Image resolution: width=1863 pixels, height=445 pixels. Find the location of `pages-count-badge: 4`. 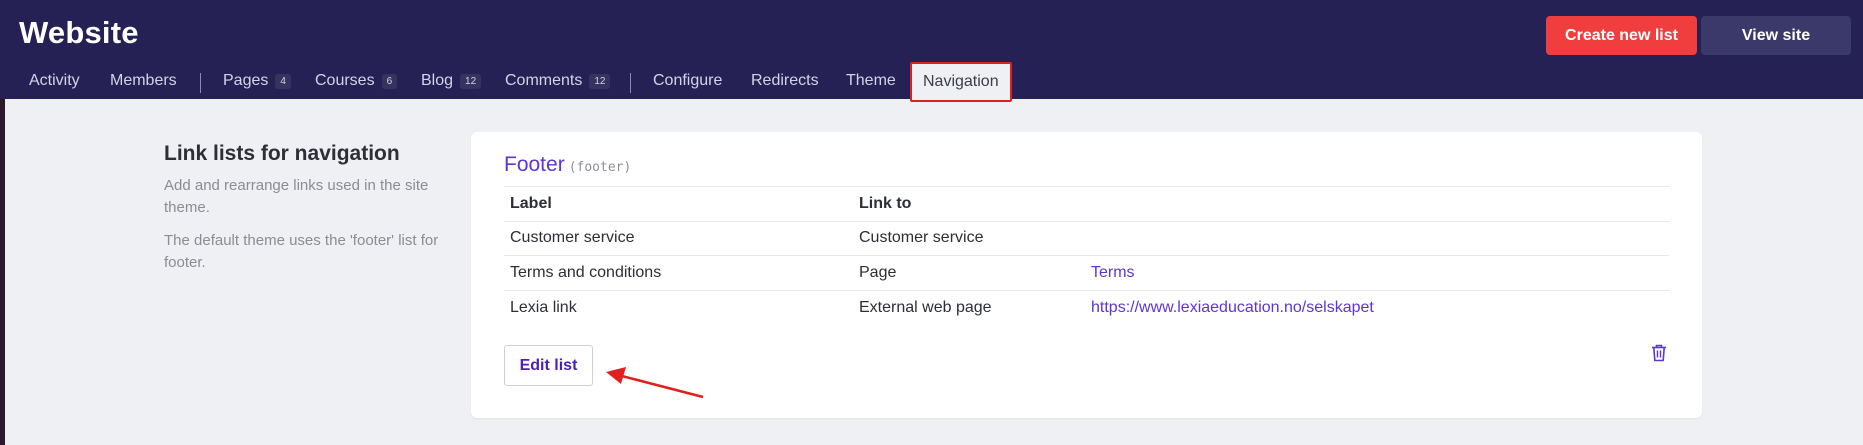

pages-count-badge: 4 is located at coordinates (283, 81).